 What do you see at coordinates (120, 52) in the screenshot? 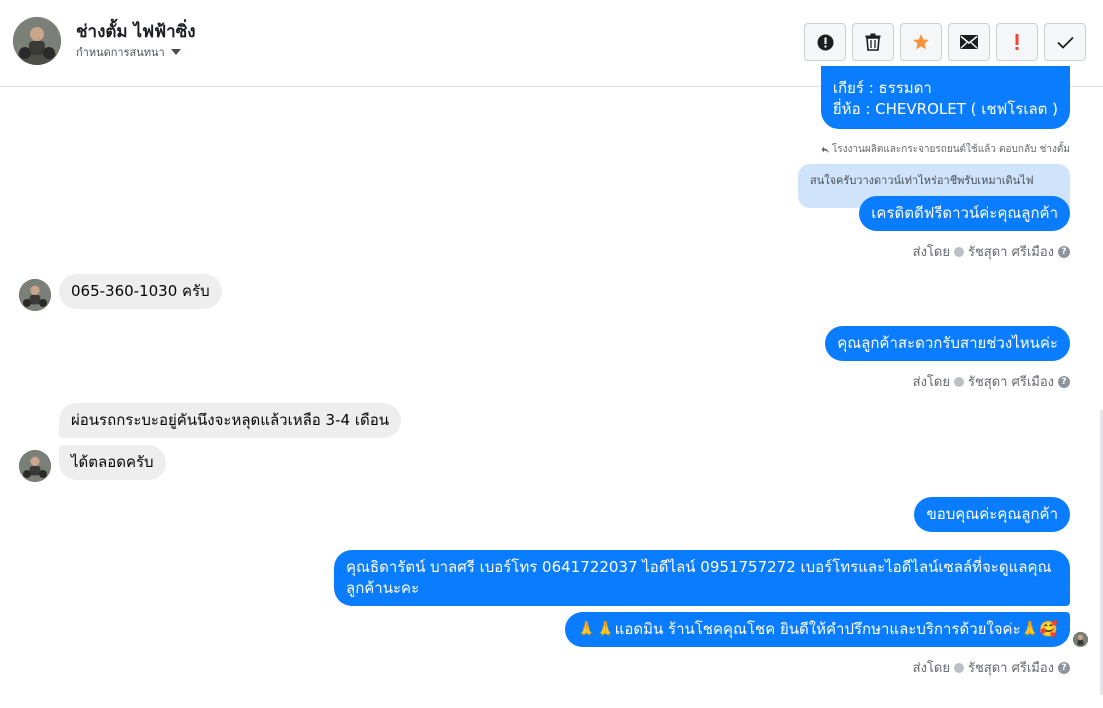
I see `conversation-settings-label: กำหนดการสนทนา` at bounding box center [120, 52].